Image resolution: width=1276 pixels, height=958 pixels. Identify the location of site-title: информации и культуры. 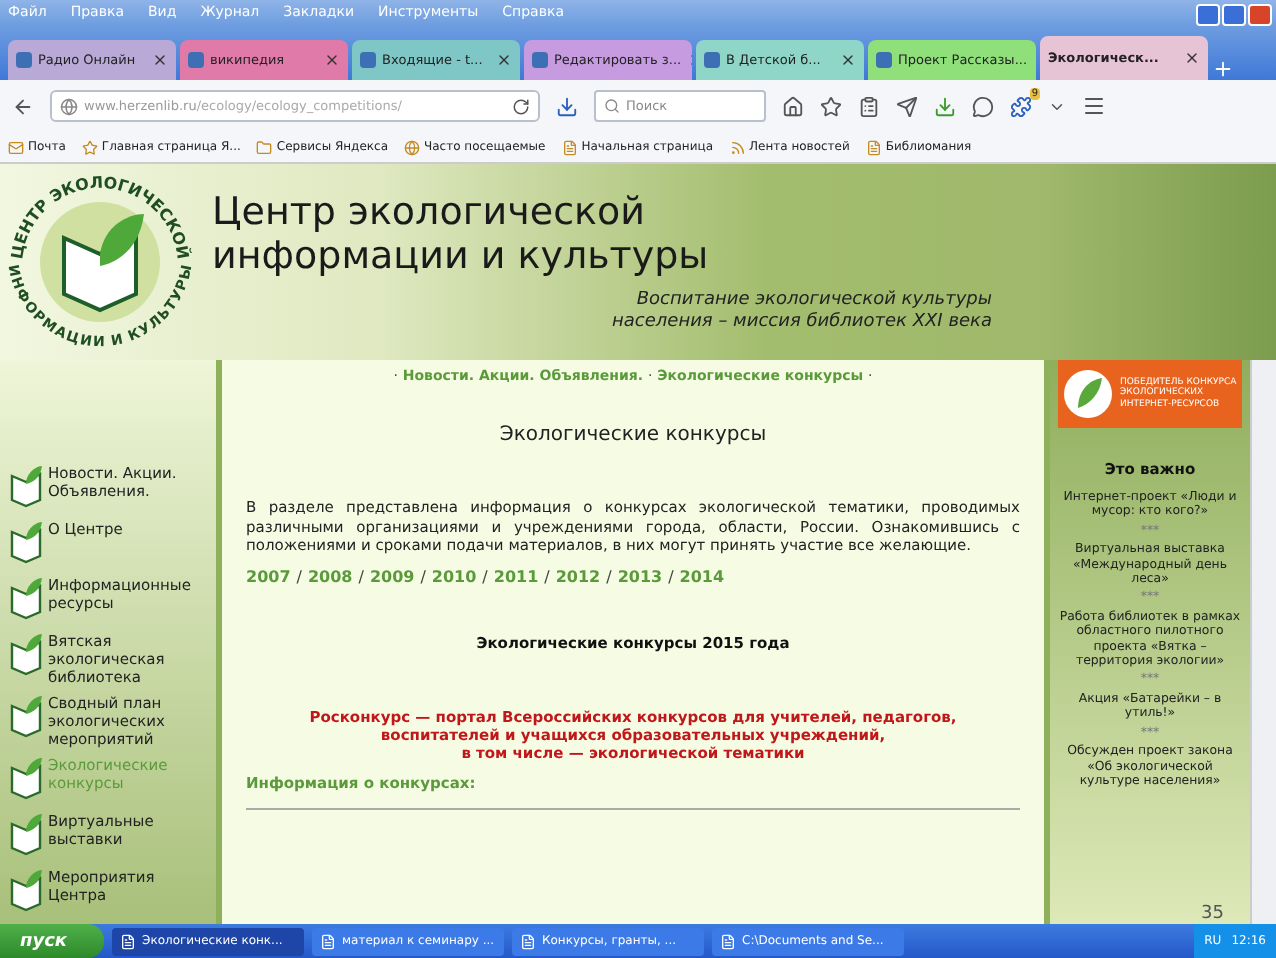
(461, 256).